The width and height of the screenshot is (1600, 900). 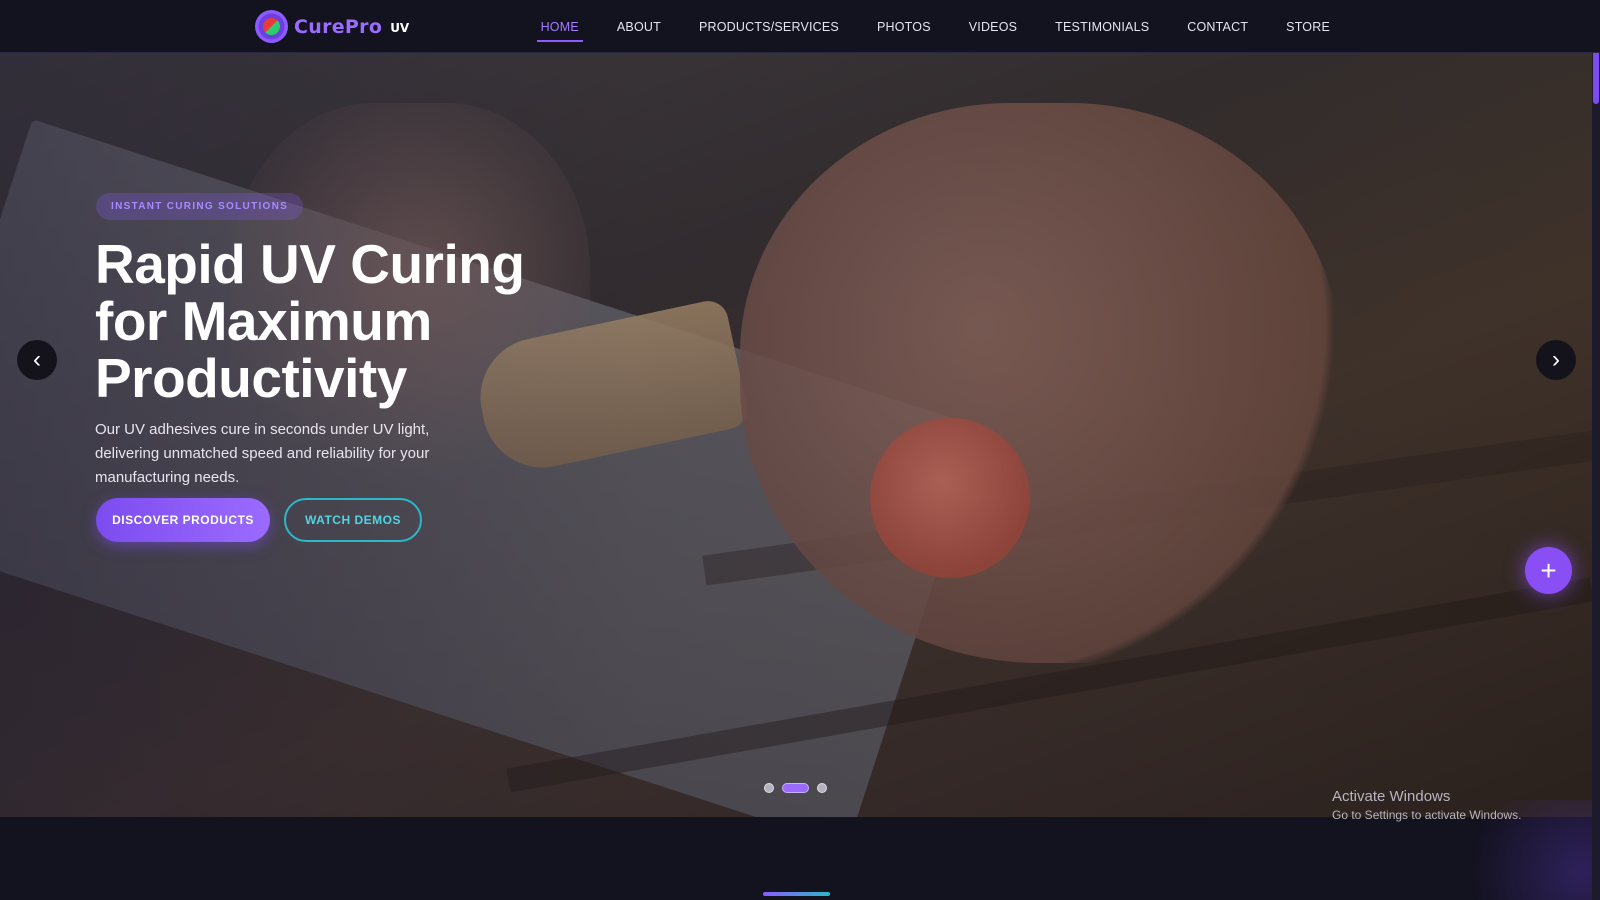 I want to click on nav-item-contact: CONTACT, so click(x=1217, y=27).